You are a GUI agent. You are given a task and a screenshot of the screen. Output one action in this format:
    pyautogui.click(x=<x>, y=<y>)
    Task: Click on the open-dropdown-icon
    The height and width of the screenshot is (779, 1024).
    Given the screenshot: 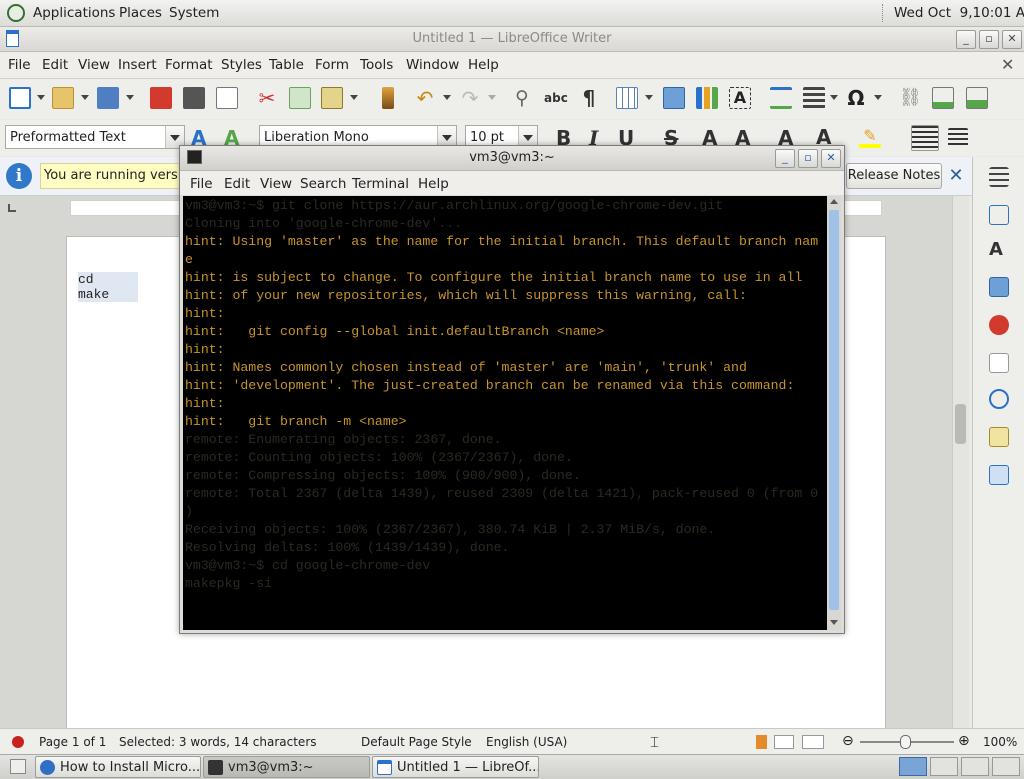 What is the action you would take?
    pyautogui.click(x=85, y=97)
    